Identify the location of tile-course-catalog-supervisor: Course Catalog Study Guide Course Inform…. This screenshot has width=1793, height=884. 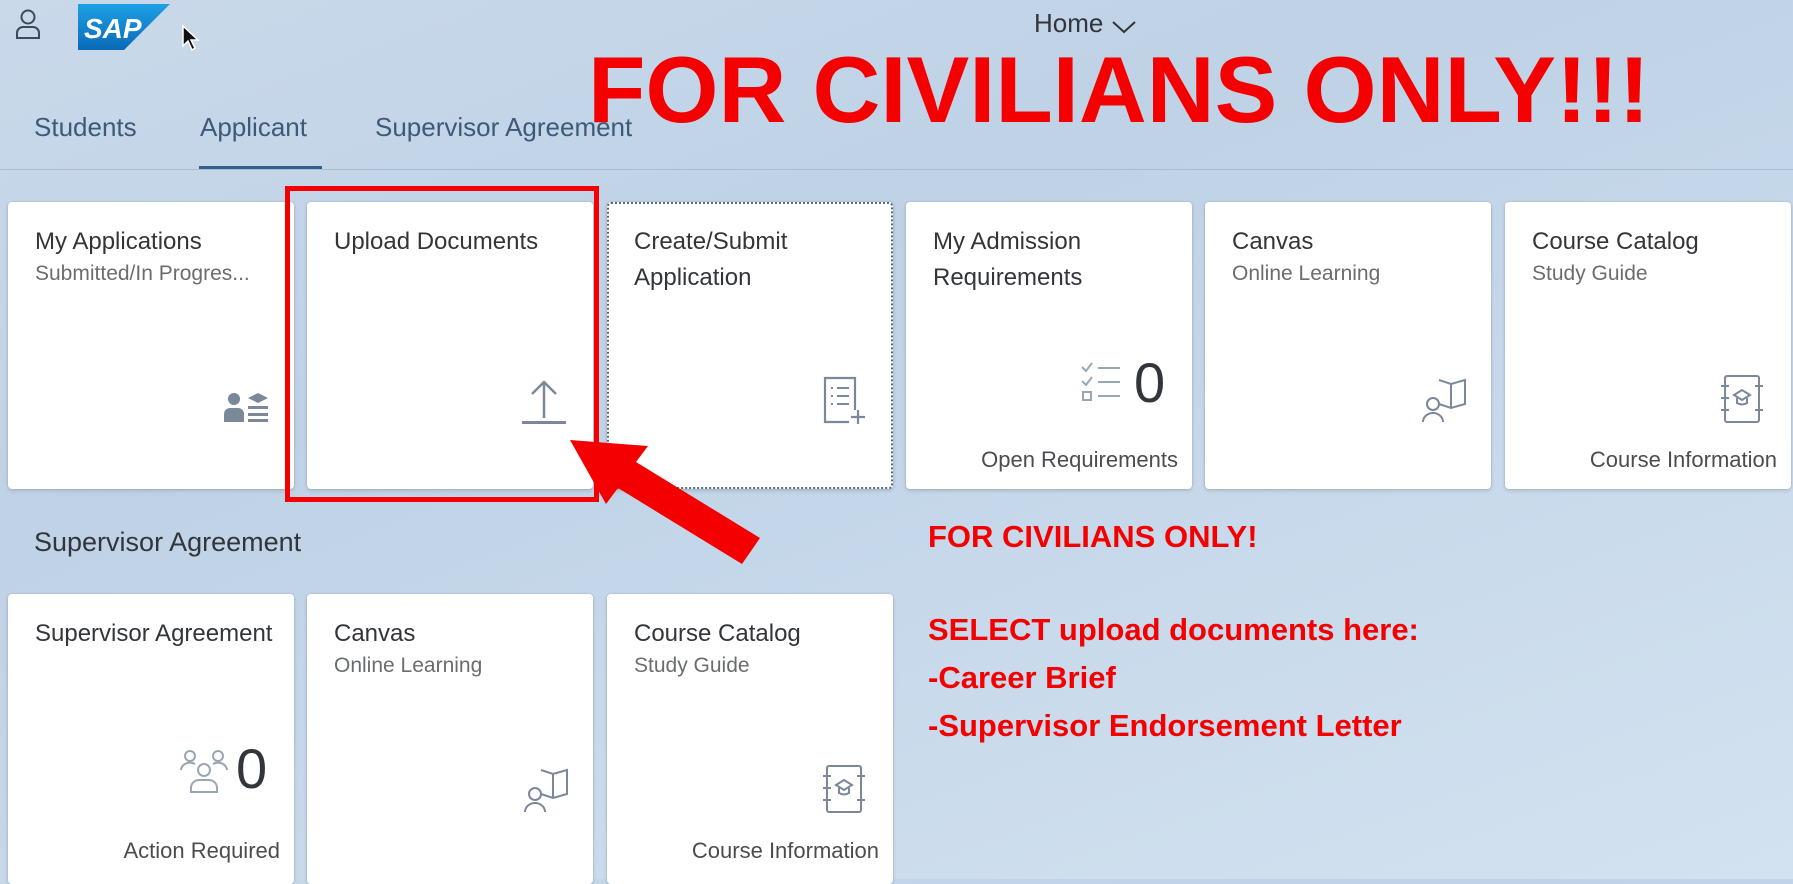
(750, 739).